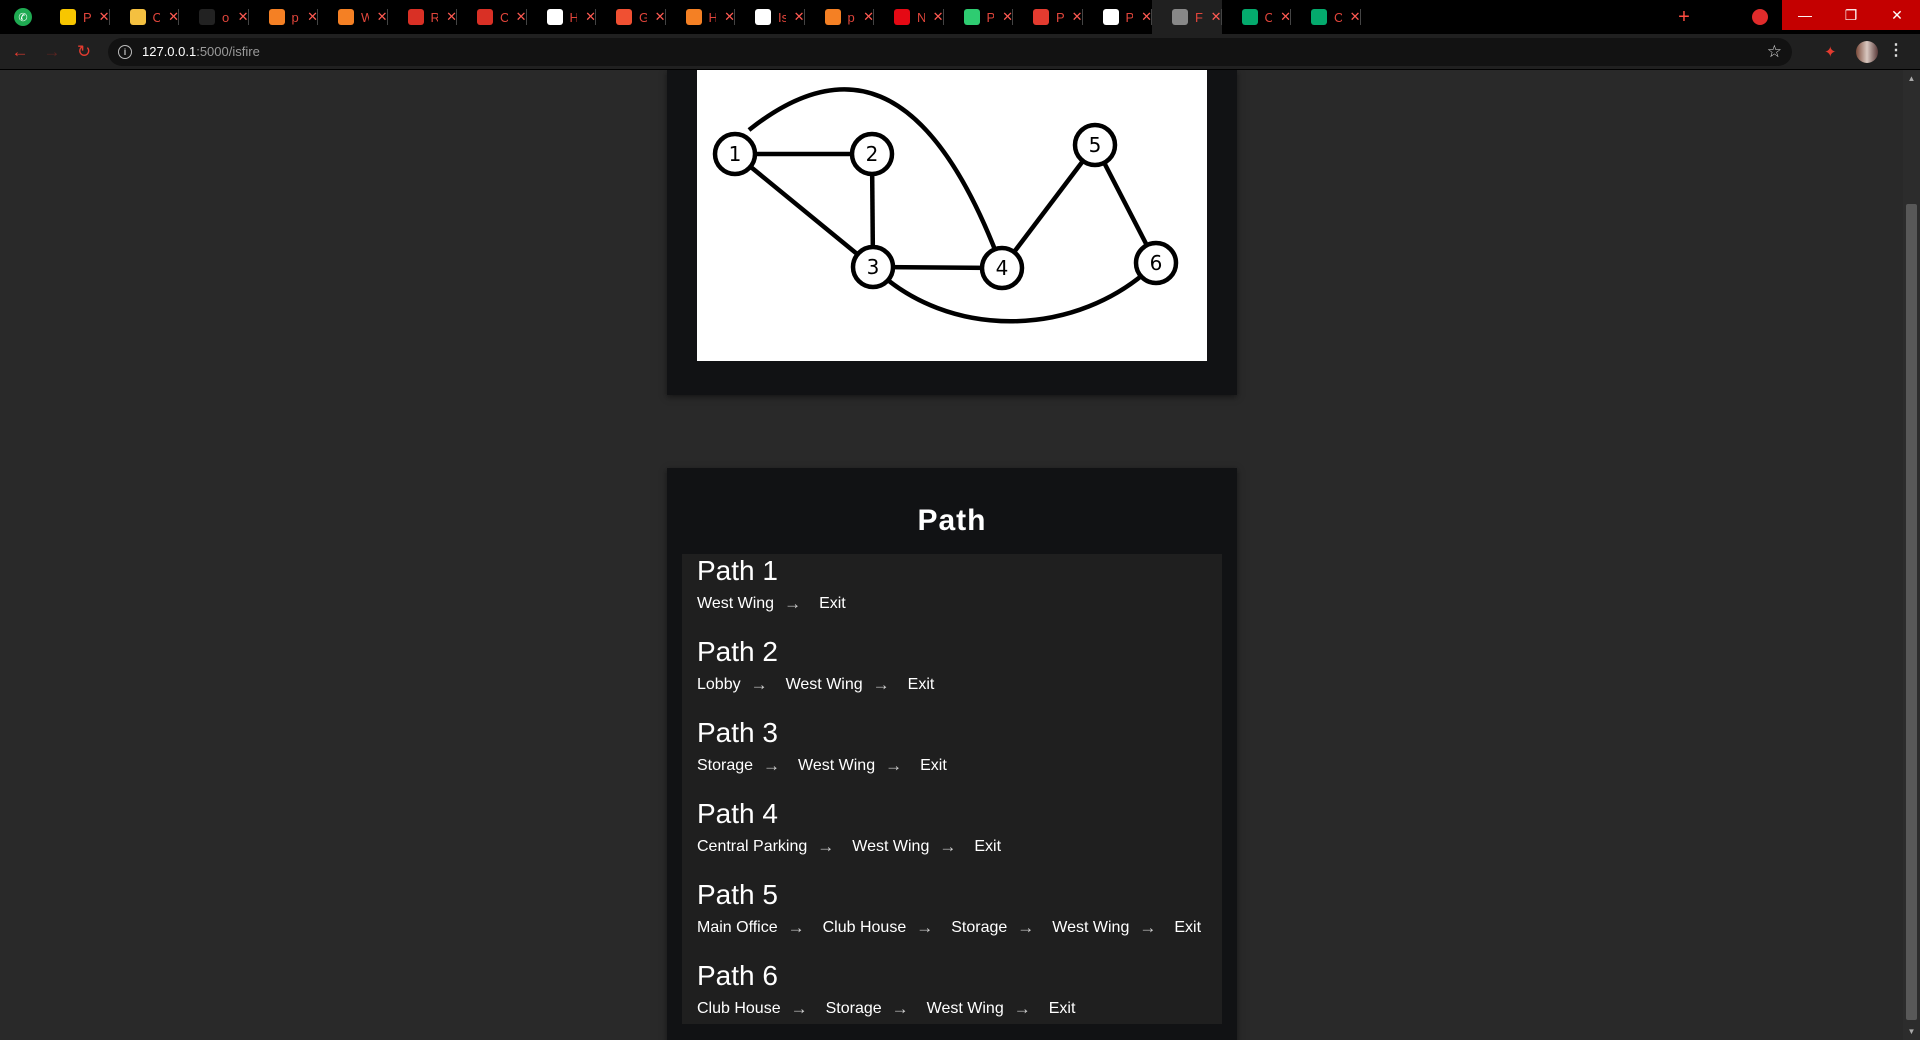  I want to click on tab-label: Net, so click(921, 17).